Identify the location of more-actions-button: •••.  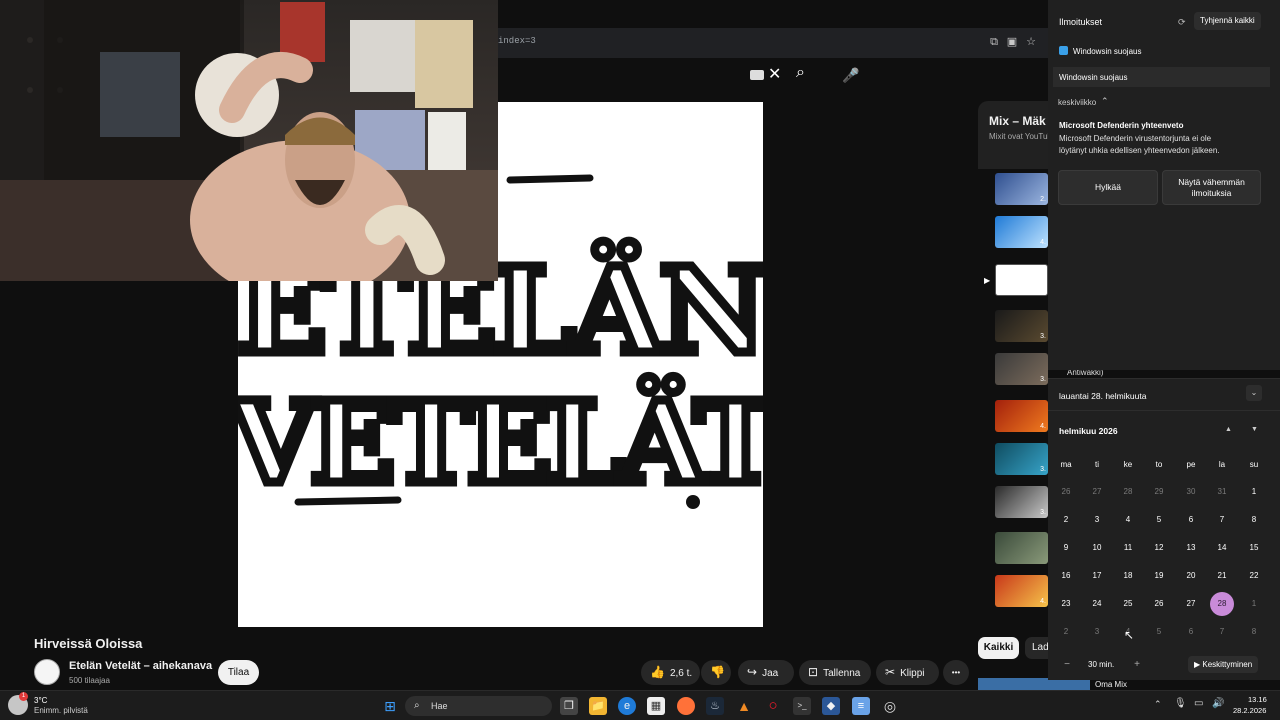
(956, 672).